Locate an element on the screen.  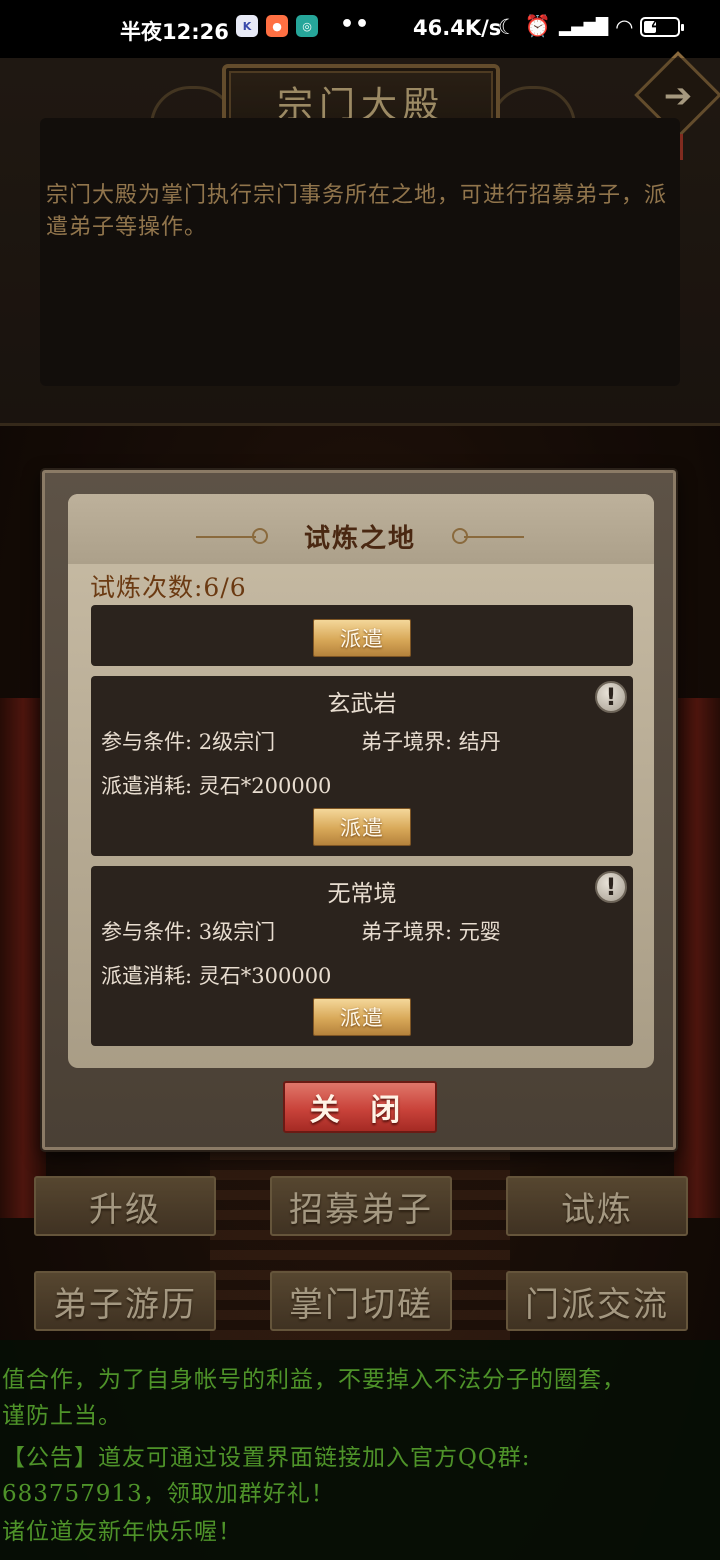
trial-name: 玄武岩 is located at coordinates (362, 704).